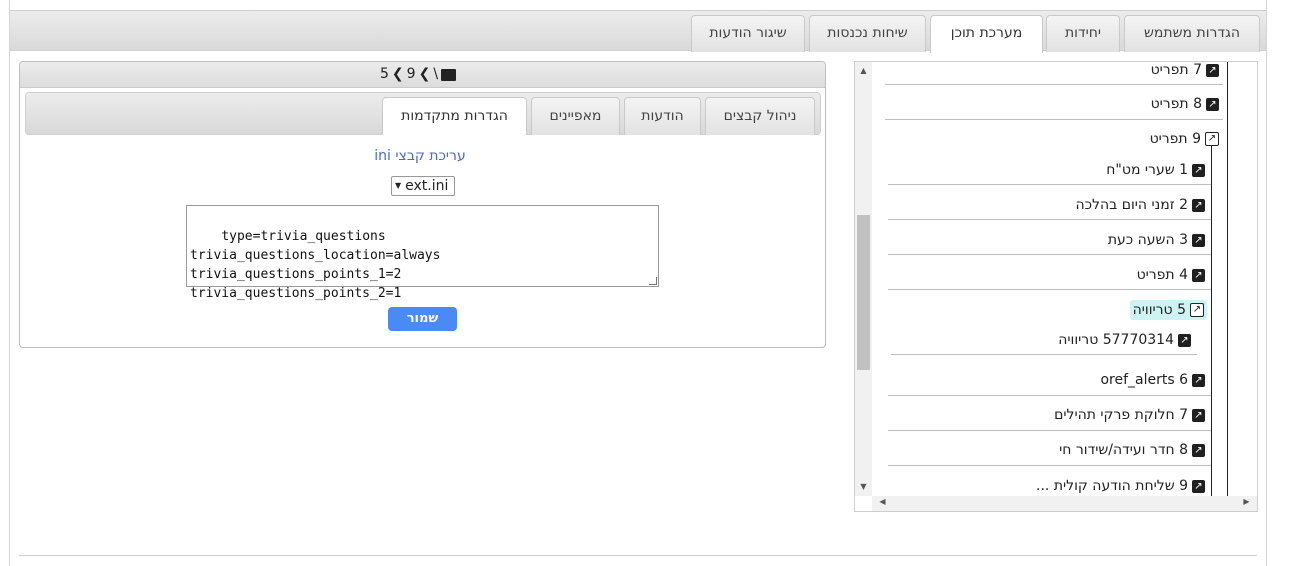 Image resolution: width=1297 pixels, height=566 pixels. I want to click on tab-content-system: מערכת תוכן, so click(986, 34).